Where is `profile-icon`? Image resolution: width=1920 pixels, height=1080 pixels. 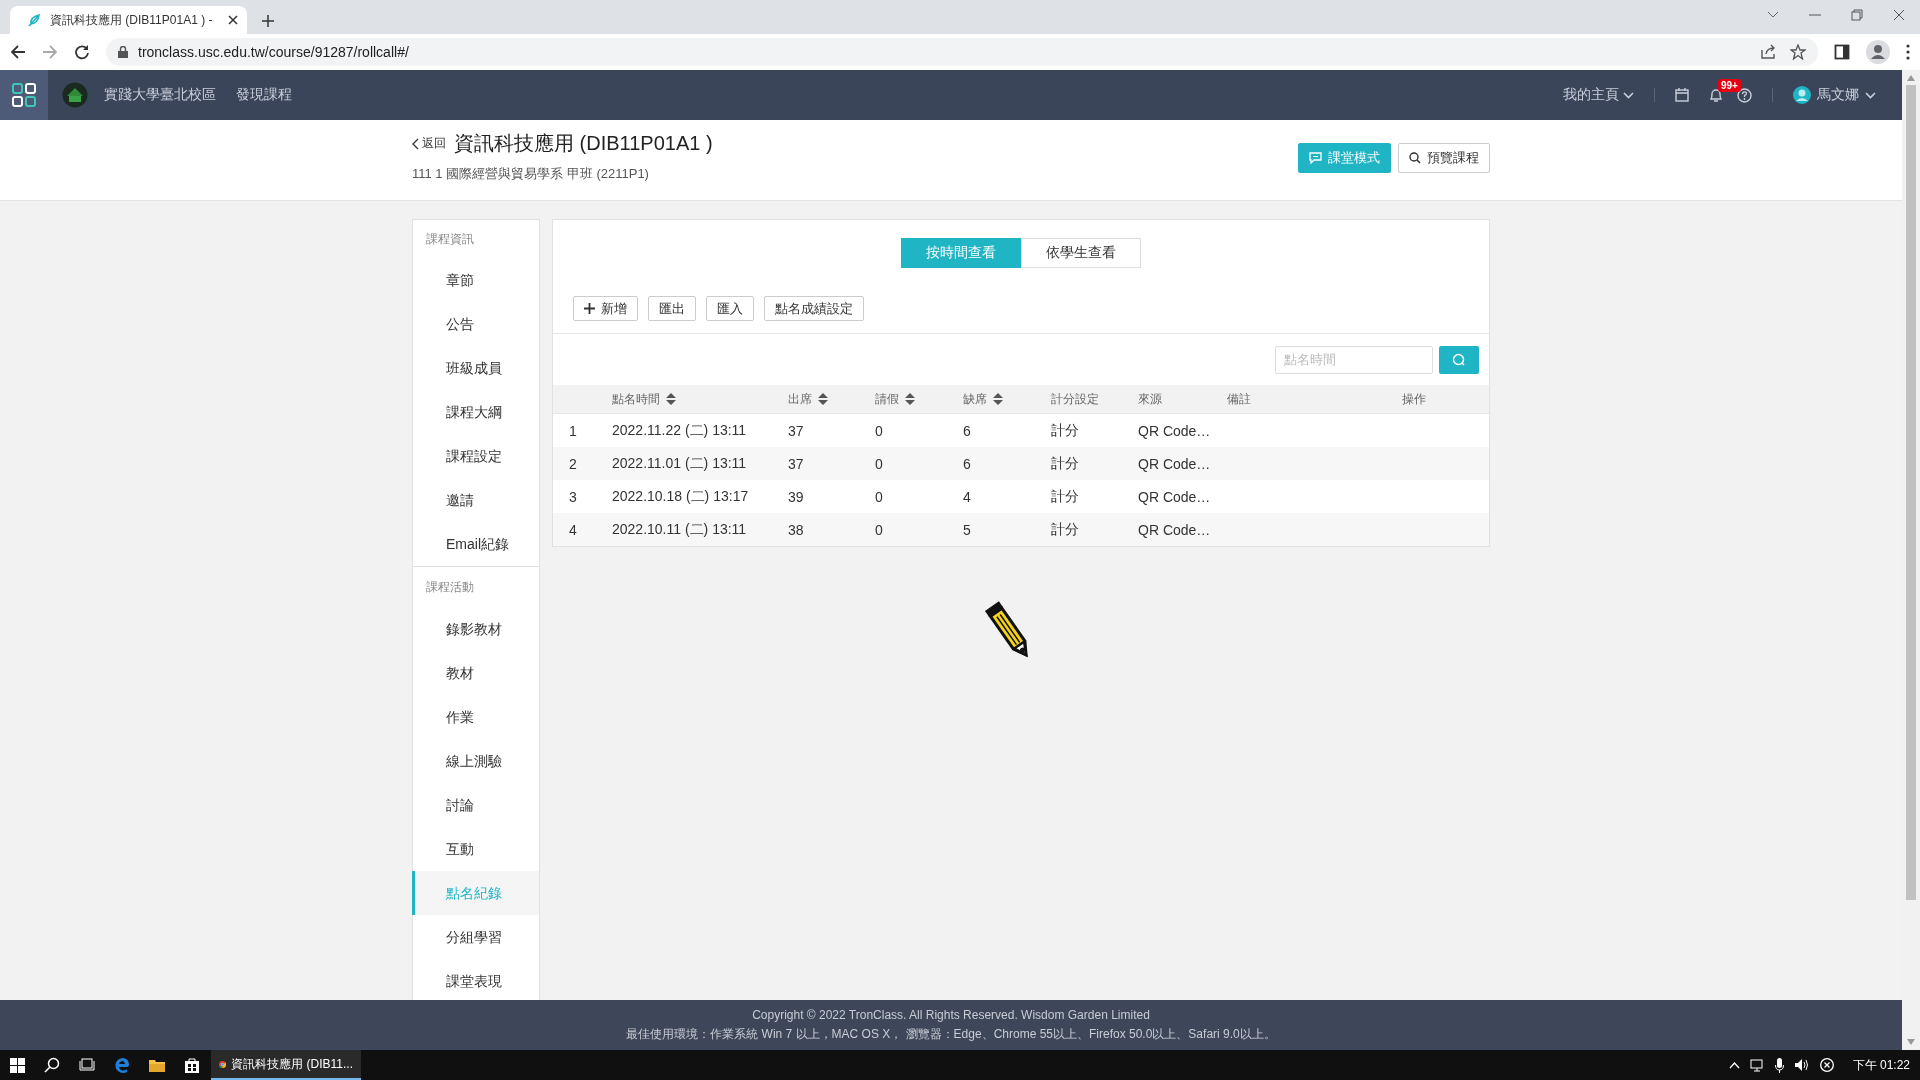 profile-icon is located at coordinates (1878, 52).